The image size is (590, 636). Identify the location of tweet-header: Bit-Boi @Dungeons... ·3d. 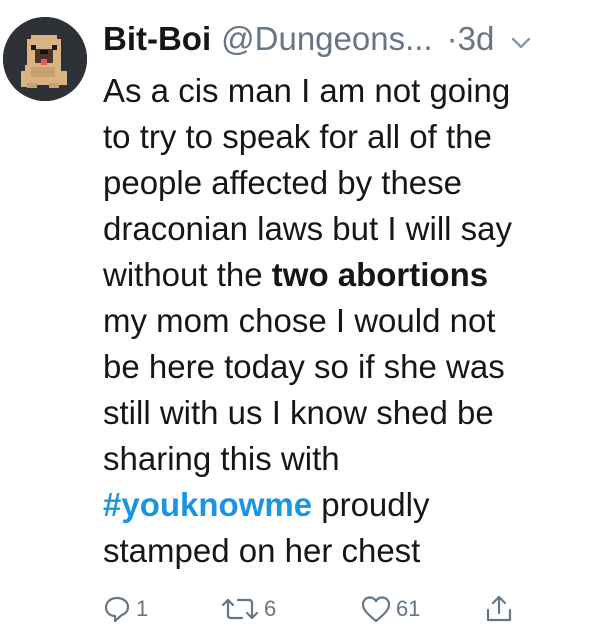
(318, 39).